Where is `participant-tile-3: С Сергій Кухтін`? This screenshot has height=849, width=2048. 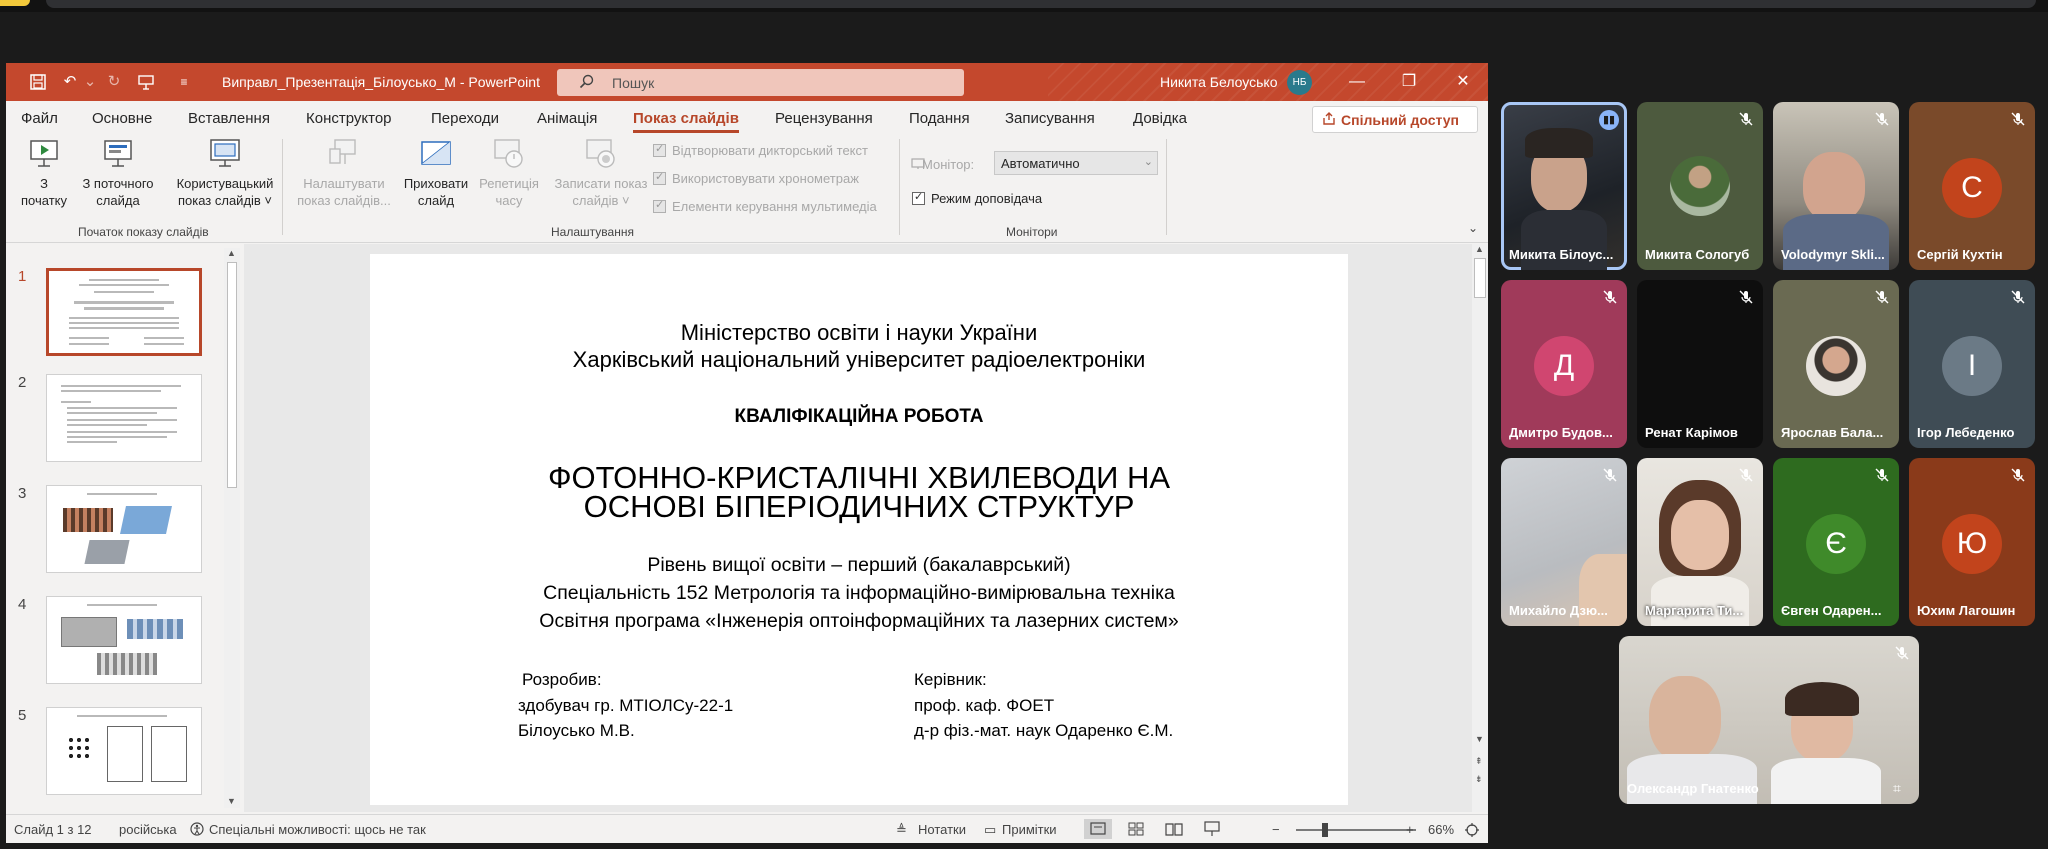
participant-tile-3: С Сергій Кухтін is located at coordinates (1972, 186).